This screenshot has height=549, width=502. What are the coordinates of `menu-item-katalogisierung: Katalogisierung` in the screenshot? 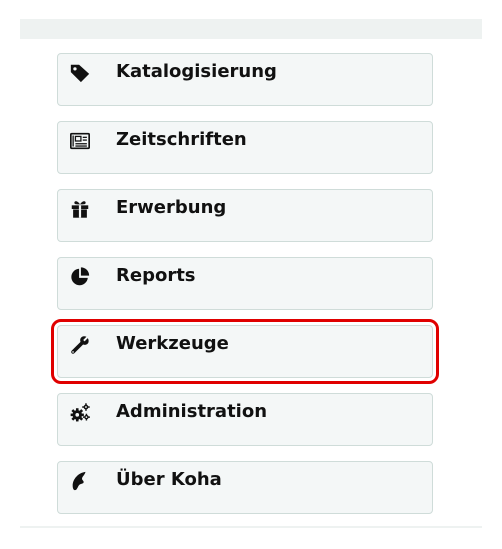 It's located at (245, 79).